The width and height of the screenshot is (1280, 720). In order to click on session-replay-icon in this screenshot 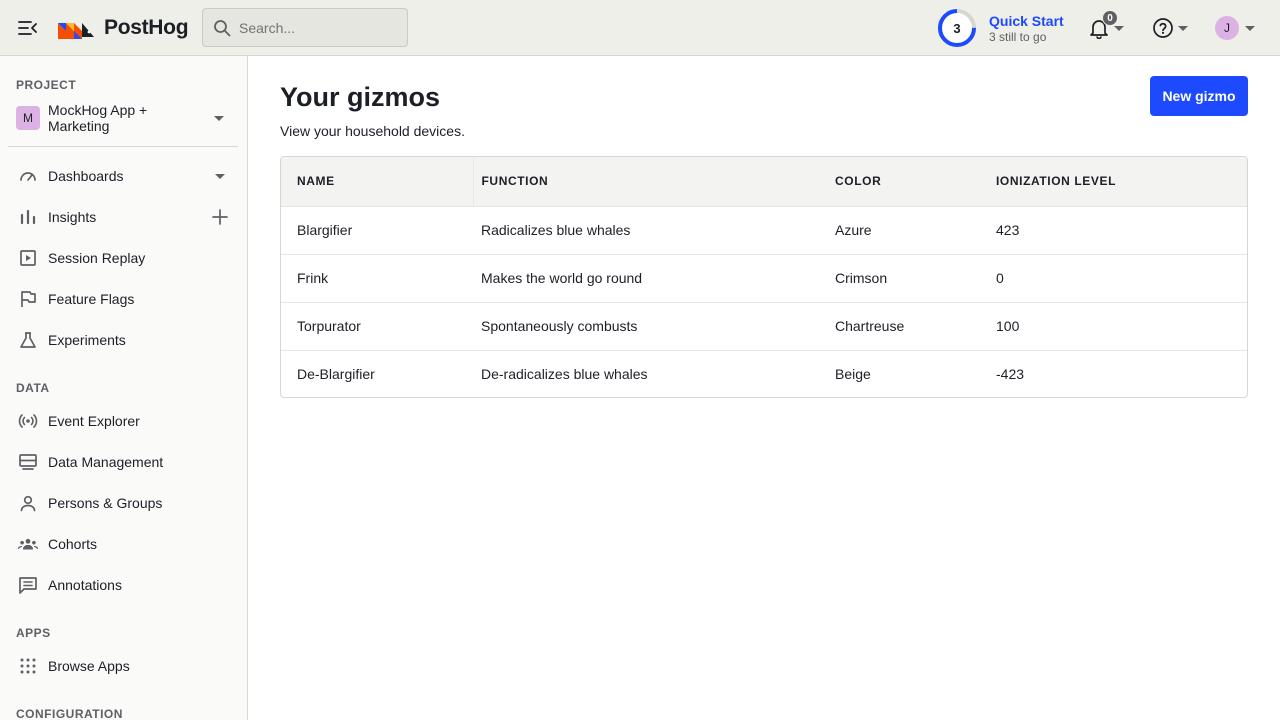, I will do `click(28, 258)`.